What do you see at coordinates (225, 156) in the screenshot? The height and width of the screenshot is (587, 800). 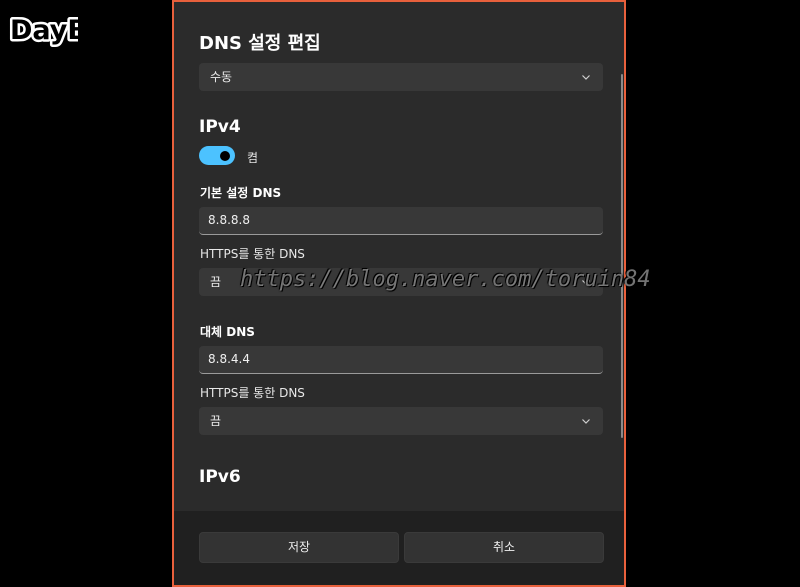 I see `toggle-knob` at bounding box center [225, 156].